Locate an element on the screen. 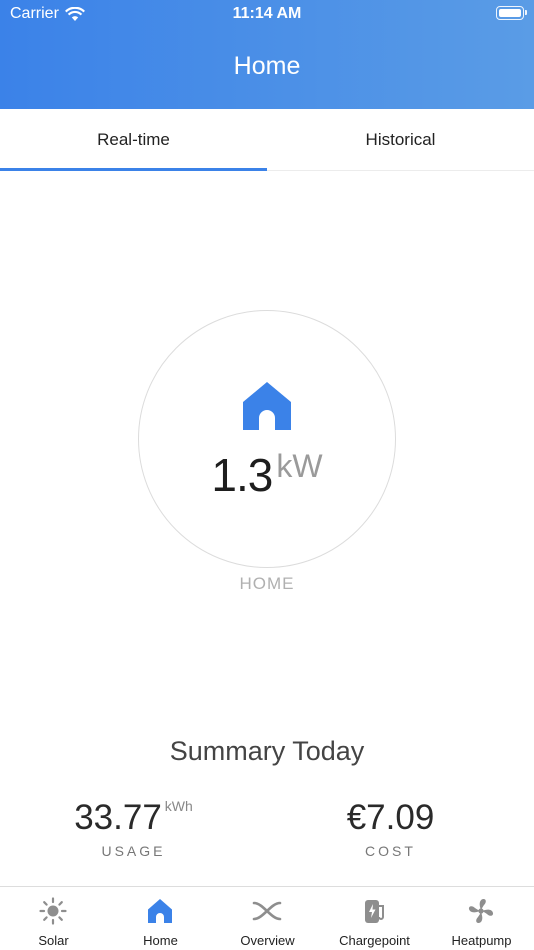 The width and height of the screenshot is (534, 950). app-header: Carrier 11:14 AM Home is located at coordinates (267, 54).